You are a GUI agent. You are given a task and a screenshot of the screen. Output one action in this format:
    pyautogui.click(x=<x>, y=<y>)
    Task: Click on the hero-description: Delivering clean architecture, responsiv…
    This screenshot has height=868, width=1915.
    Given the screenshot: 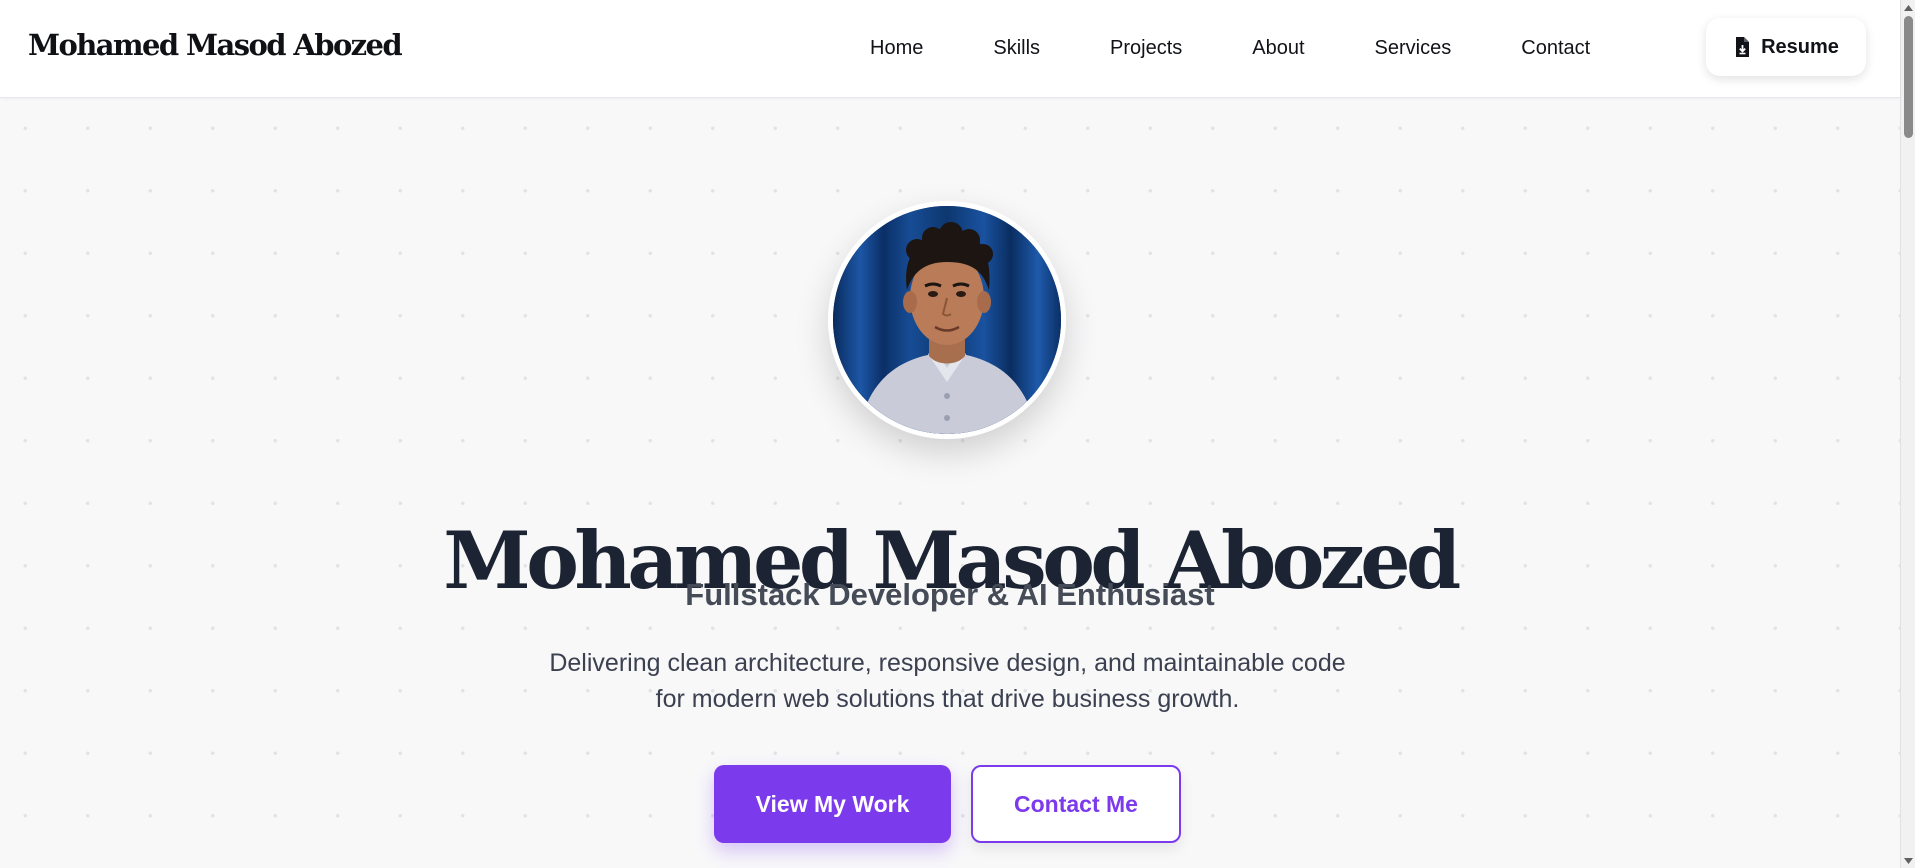 What is the action you would take?
    pyautogui.click(x=947, y=681)
    